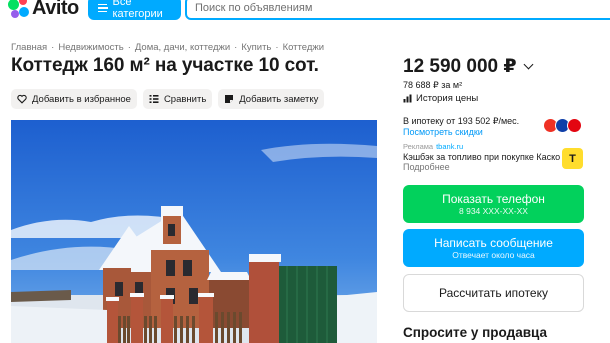  I want to click on price: 12 590 000 ₽, so click(468, 66).